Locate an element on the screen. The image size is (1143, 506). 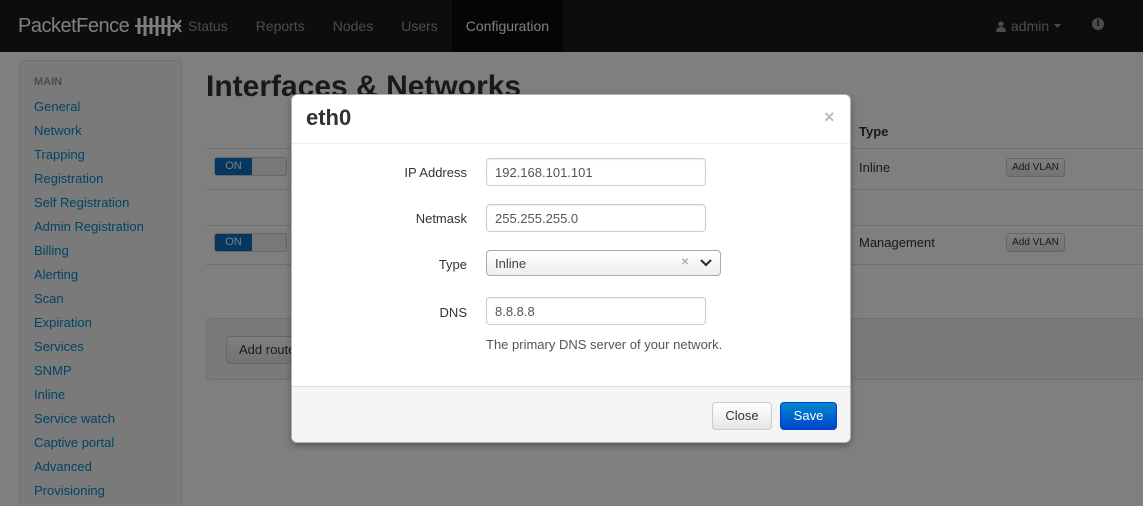
close-icon: × is located at coordinates (829, 117).